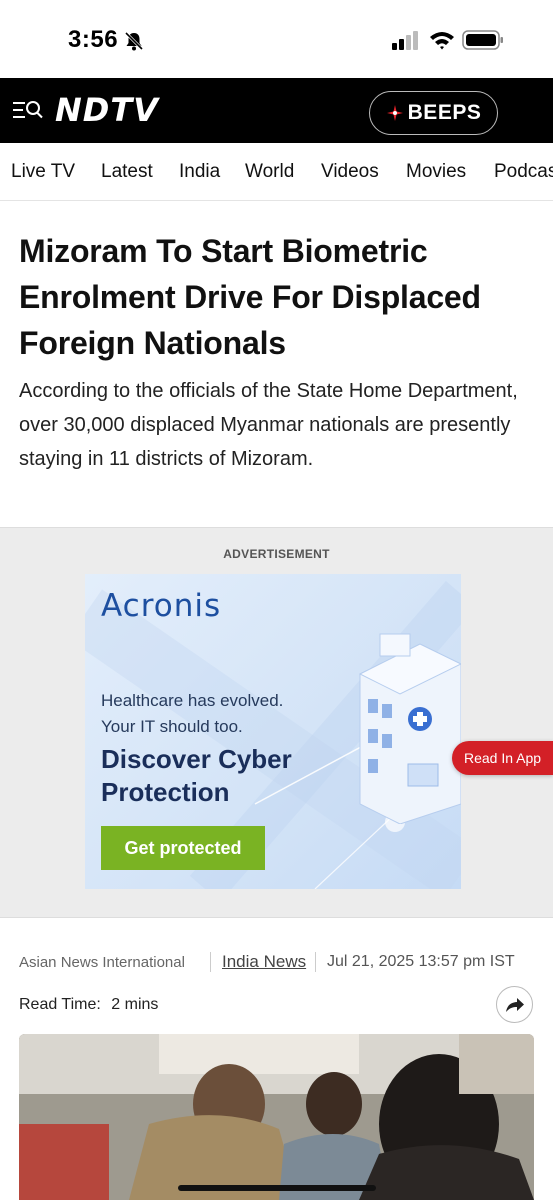 The width and height of the screenshot is (553, 1200). I want to click on cellular-signal-icon, so click(405, 40).